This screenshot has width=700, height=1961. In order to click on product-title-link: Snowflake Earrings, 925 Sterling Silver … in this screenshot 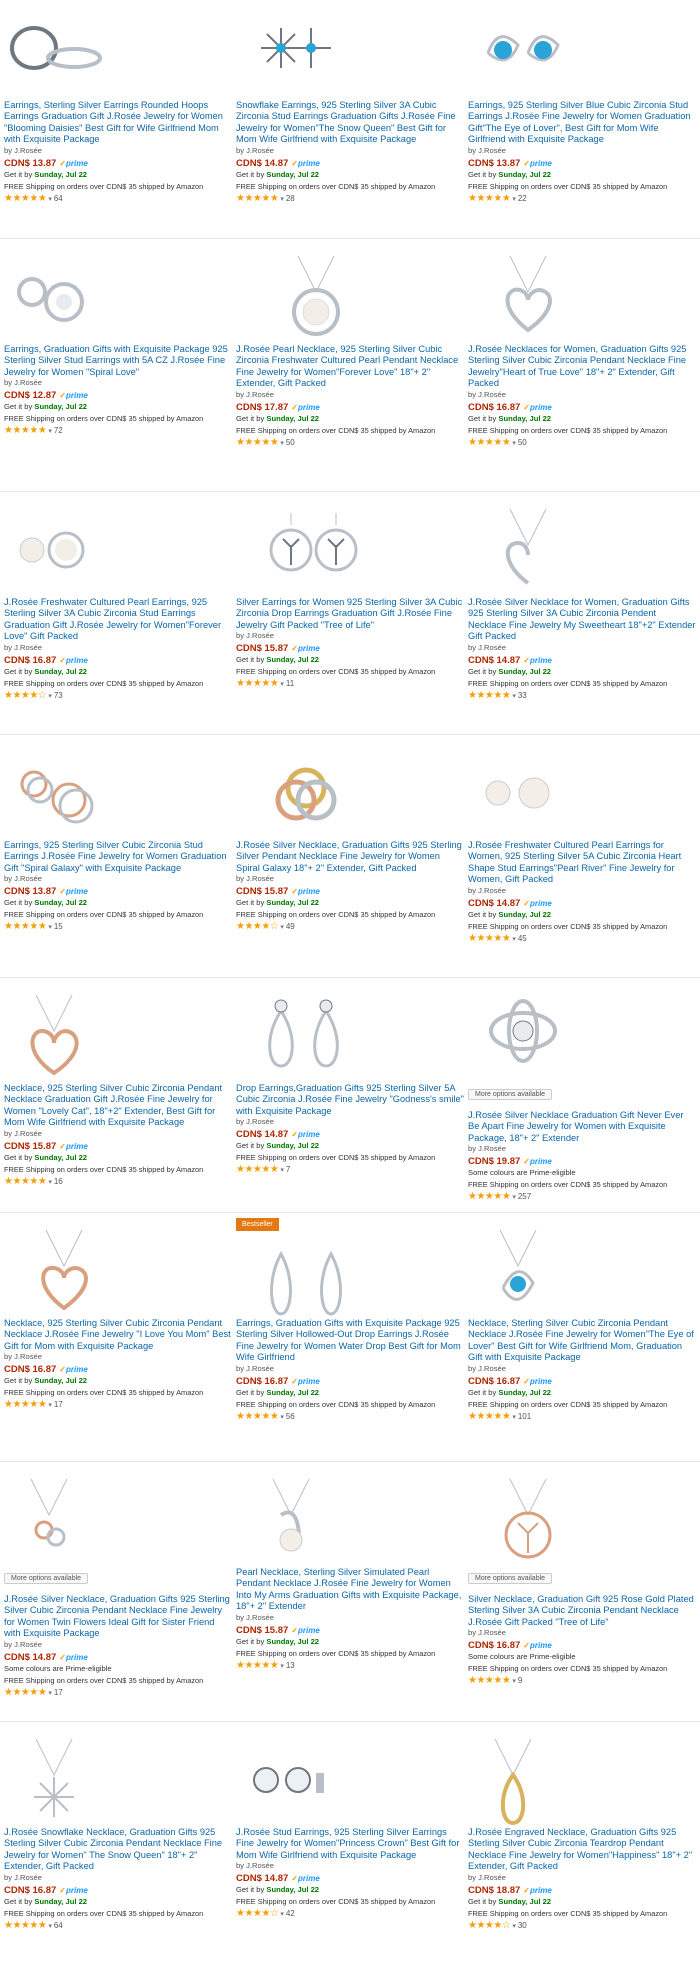, I will do `click(350, 123)`.